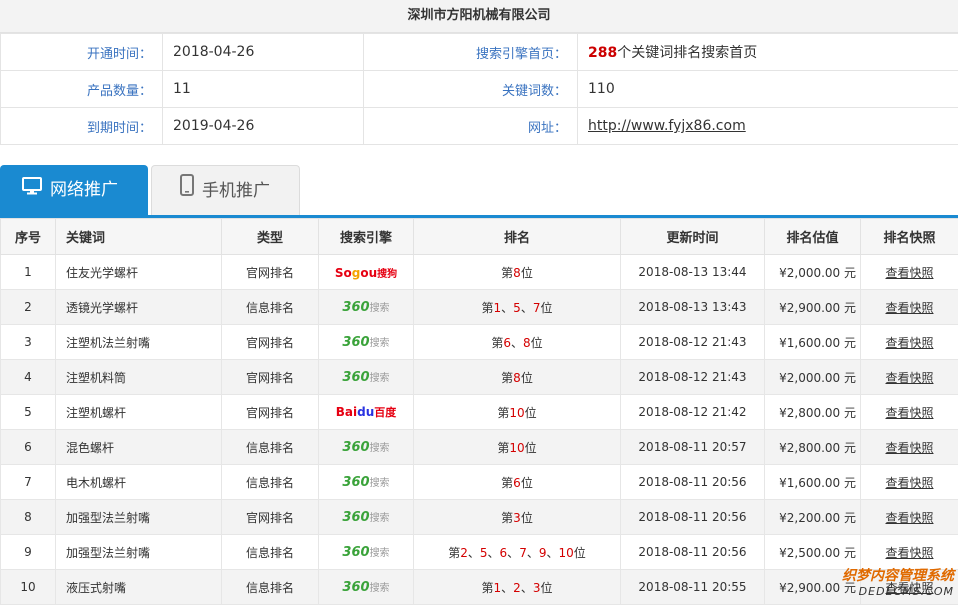 The image size is (958, 605). What do you see at coordinates (813, 342) in the screenshot?
I see `row-price: ¥1,600.00 元` at bounding box center [813, 342].